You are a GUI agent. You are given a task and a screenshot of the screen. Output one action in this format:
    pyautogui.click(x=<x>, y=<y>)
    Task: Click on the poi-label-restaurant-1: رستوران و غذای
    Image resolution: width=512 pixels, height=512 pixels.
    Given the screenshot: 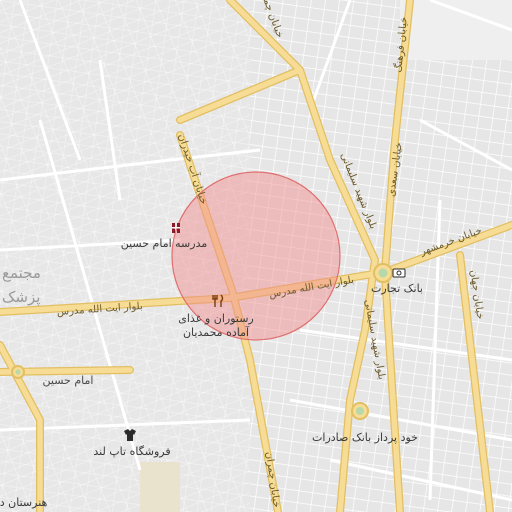 What is the action you would take?
    pyautogui.click(x=215, y=318)
    